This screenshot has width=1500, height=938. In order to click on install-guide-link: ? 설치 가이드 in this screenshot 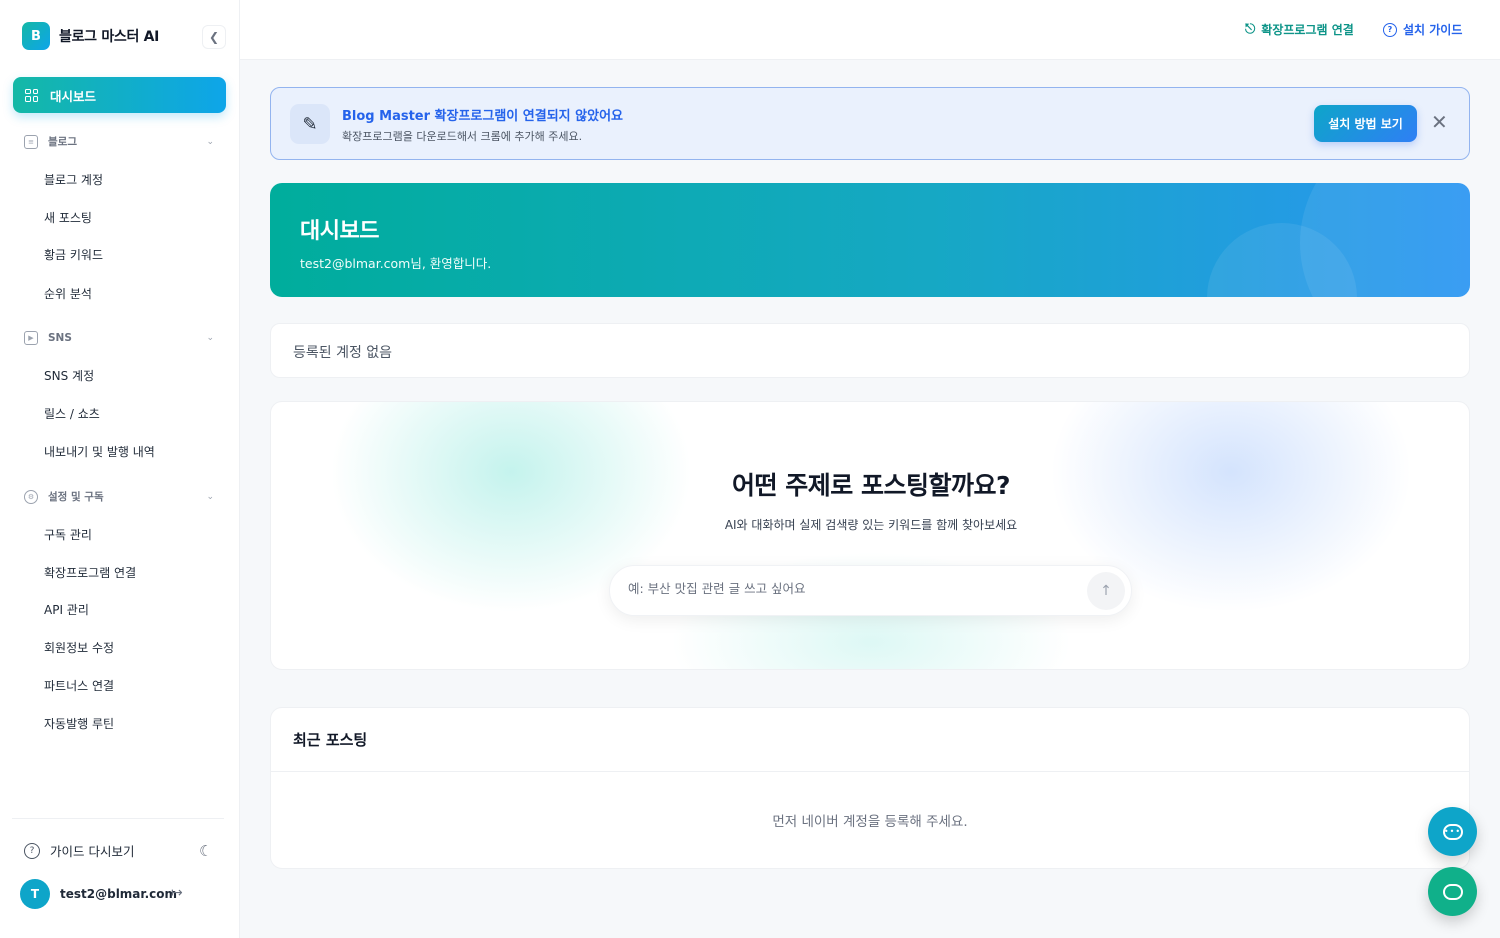, I will do `click(1422, 29)`.